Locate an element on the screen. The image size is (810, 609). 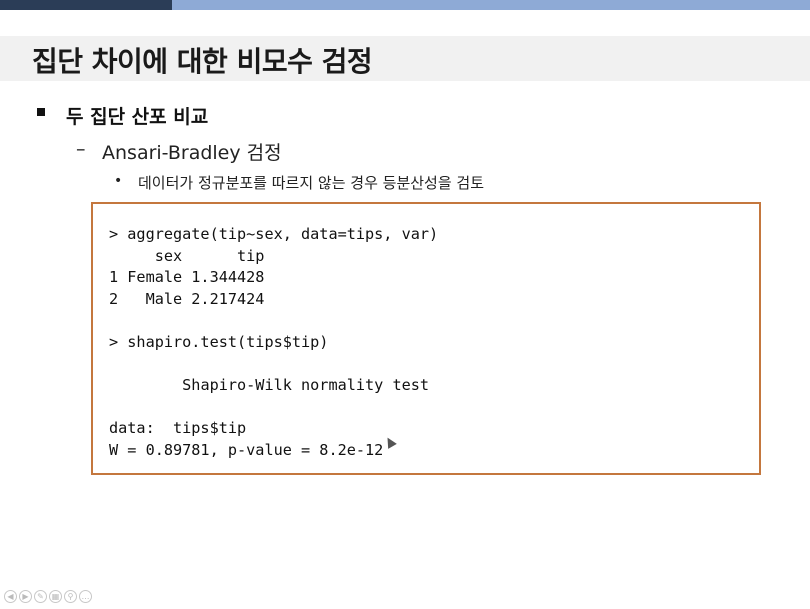
slides-icon: ▦ is located at coordinates (55, 596).